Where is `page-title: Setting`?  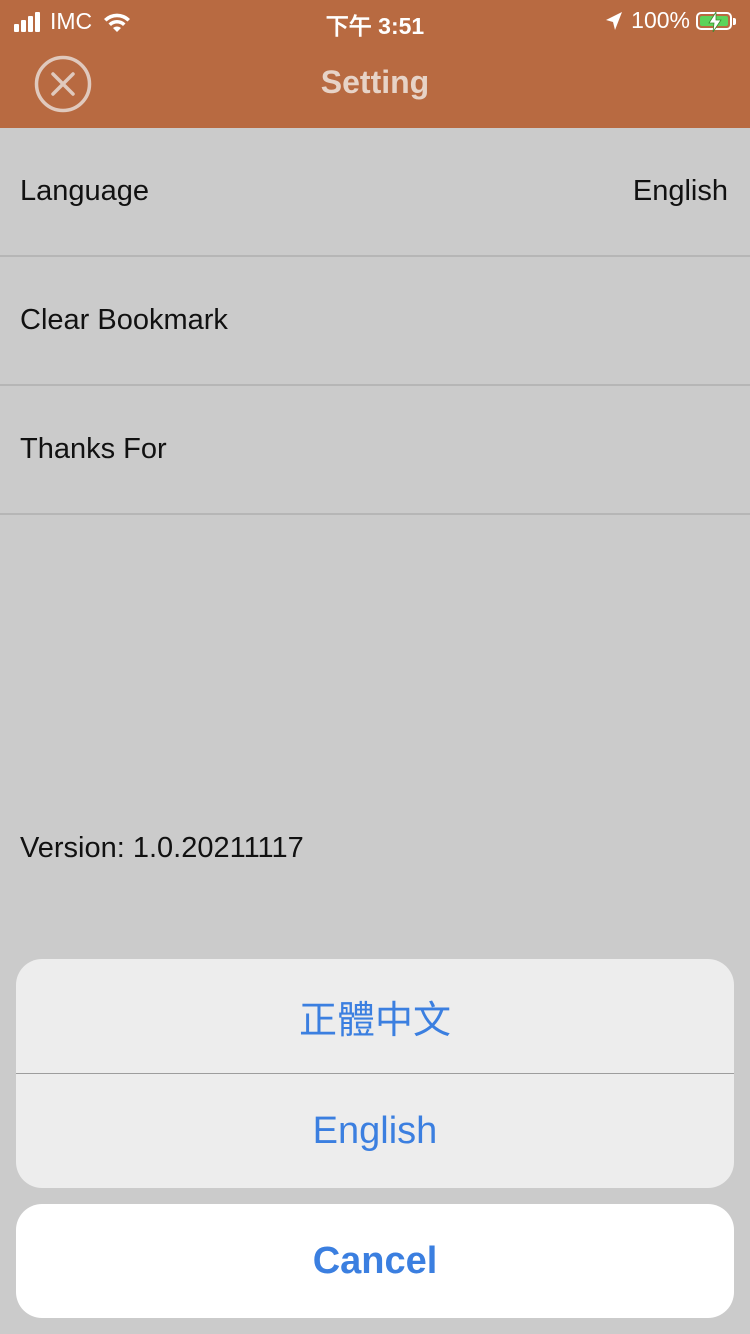
page-title: Setting is located at coordinates (375, 82).